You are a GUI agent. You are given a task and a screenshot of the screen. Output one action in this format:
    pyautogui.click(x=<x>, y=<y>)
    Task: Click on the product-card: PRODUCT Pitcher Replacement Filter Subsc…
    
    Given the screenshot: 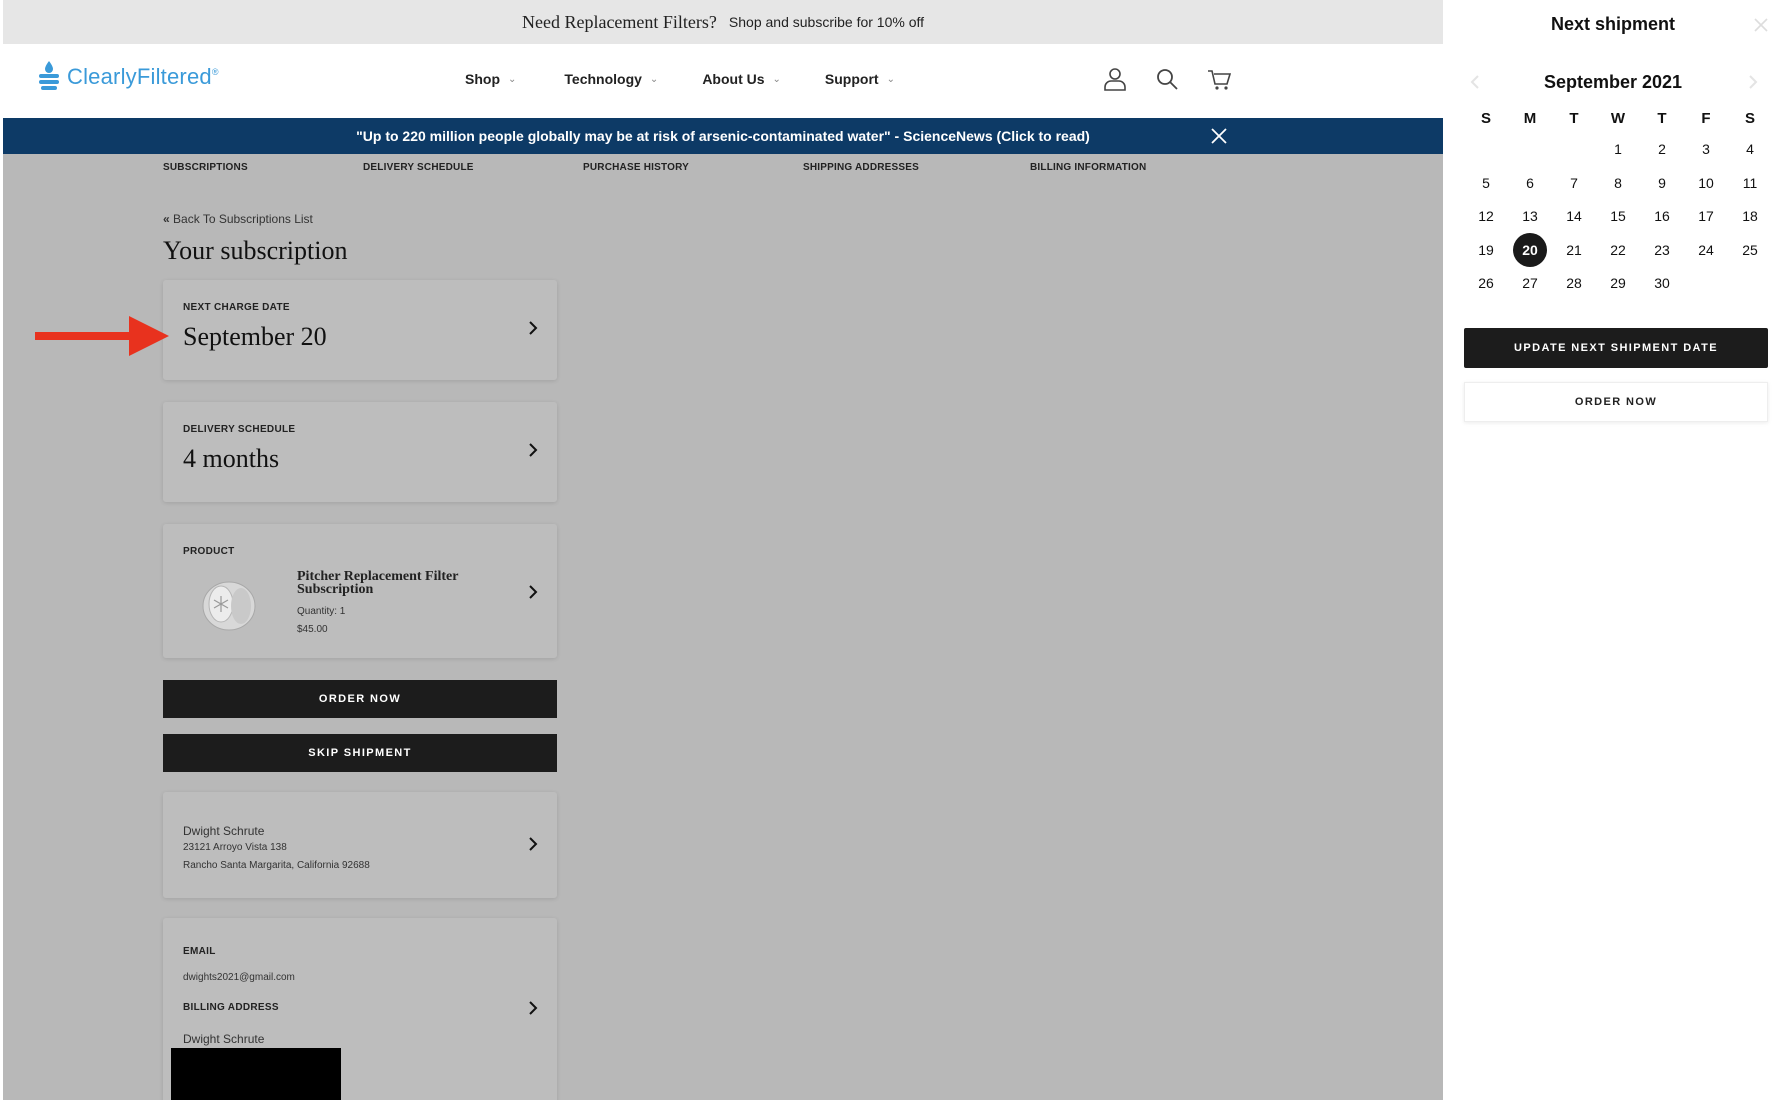 What is the action you would take?
    pyautogui.click(x=360, y=591)
    